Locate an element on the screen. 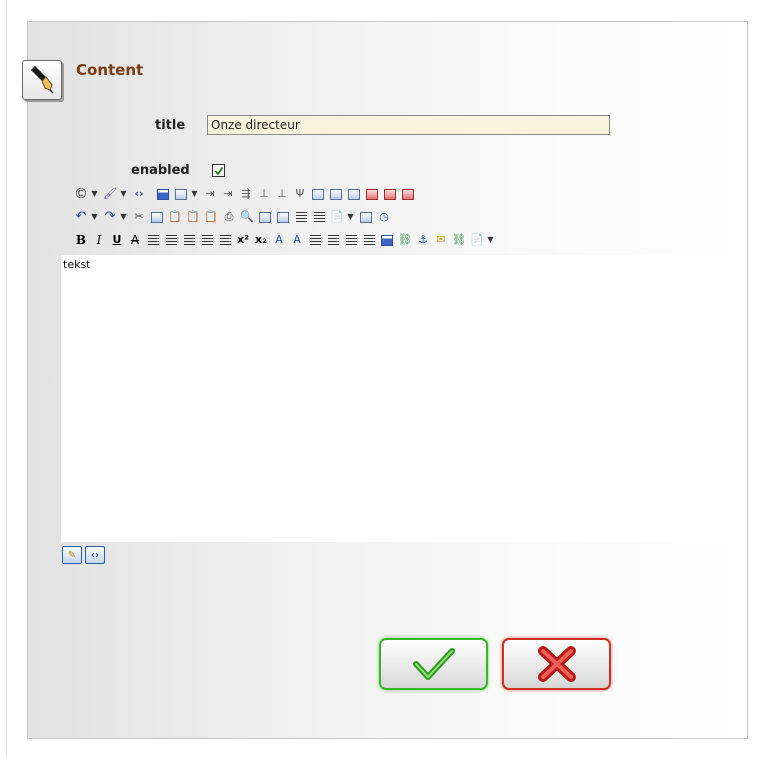  html-mode-button: ‹› is located at coordinates (95, 555).